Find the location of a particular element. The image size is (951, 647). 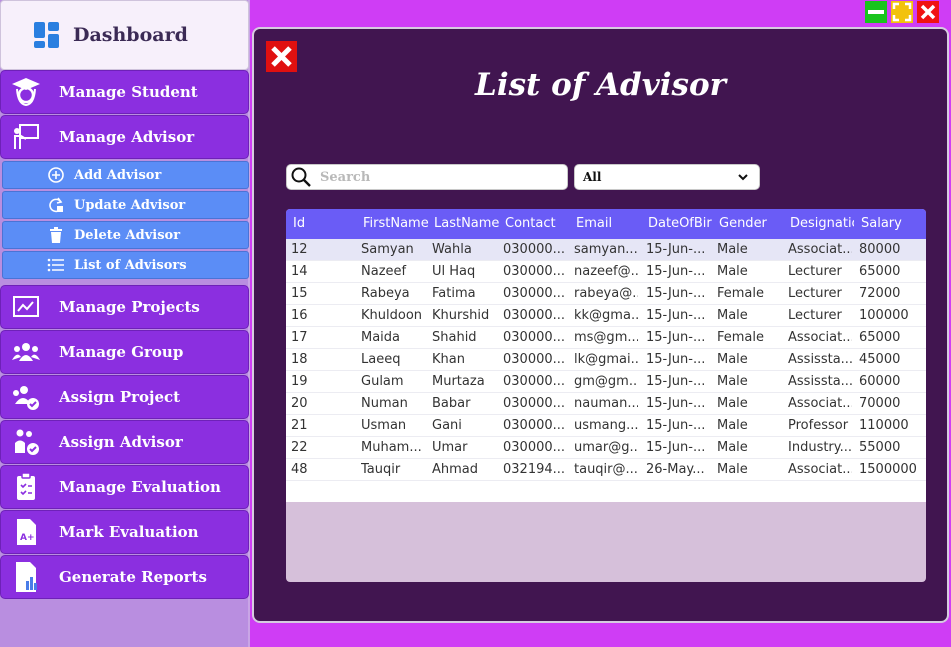

column-header: Contact is located at coordinates (537, 223).